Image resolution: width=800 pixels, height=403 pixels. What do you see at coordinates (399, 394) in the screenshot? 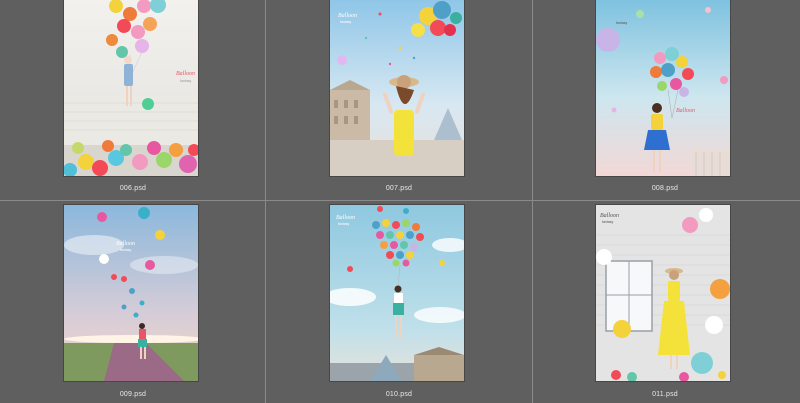
I see `file-name: 010.psd` at bounding box center [399, 394].